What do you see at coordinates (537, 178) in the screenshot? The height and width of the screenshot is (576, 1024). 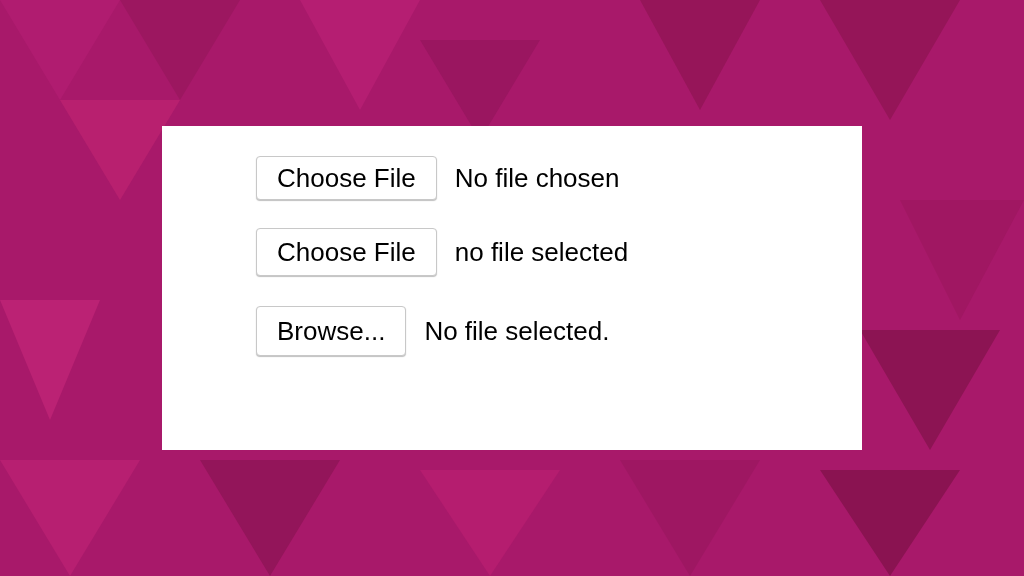 I see `file-status: No file chosen` at bounding box center [537, 178].